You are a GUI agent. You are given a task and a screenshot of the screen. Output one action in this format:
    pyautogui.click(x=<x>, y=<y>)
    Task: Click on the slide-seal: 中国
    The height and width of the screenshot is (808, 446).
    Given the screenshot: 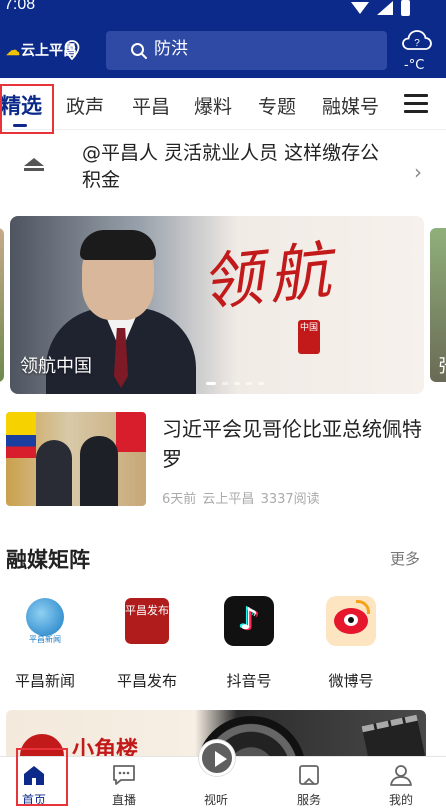 What is the action you would take?
    pyautogui.click(x=309, y=337)
    